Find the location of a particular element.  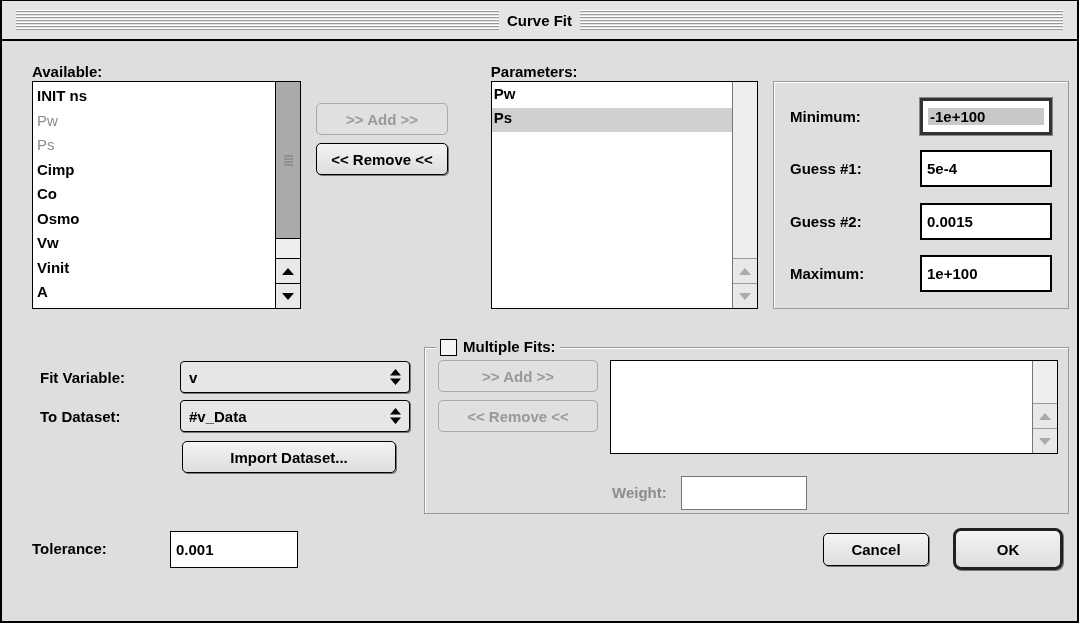

input-field: 5e-4 is located at coordinates (986, 169).